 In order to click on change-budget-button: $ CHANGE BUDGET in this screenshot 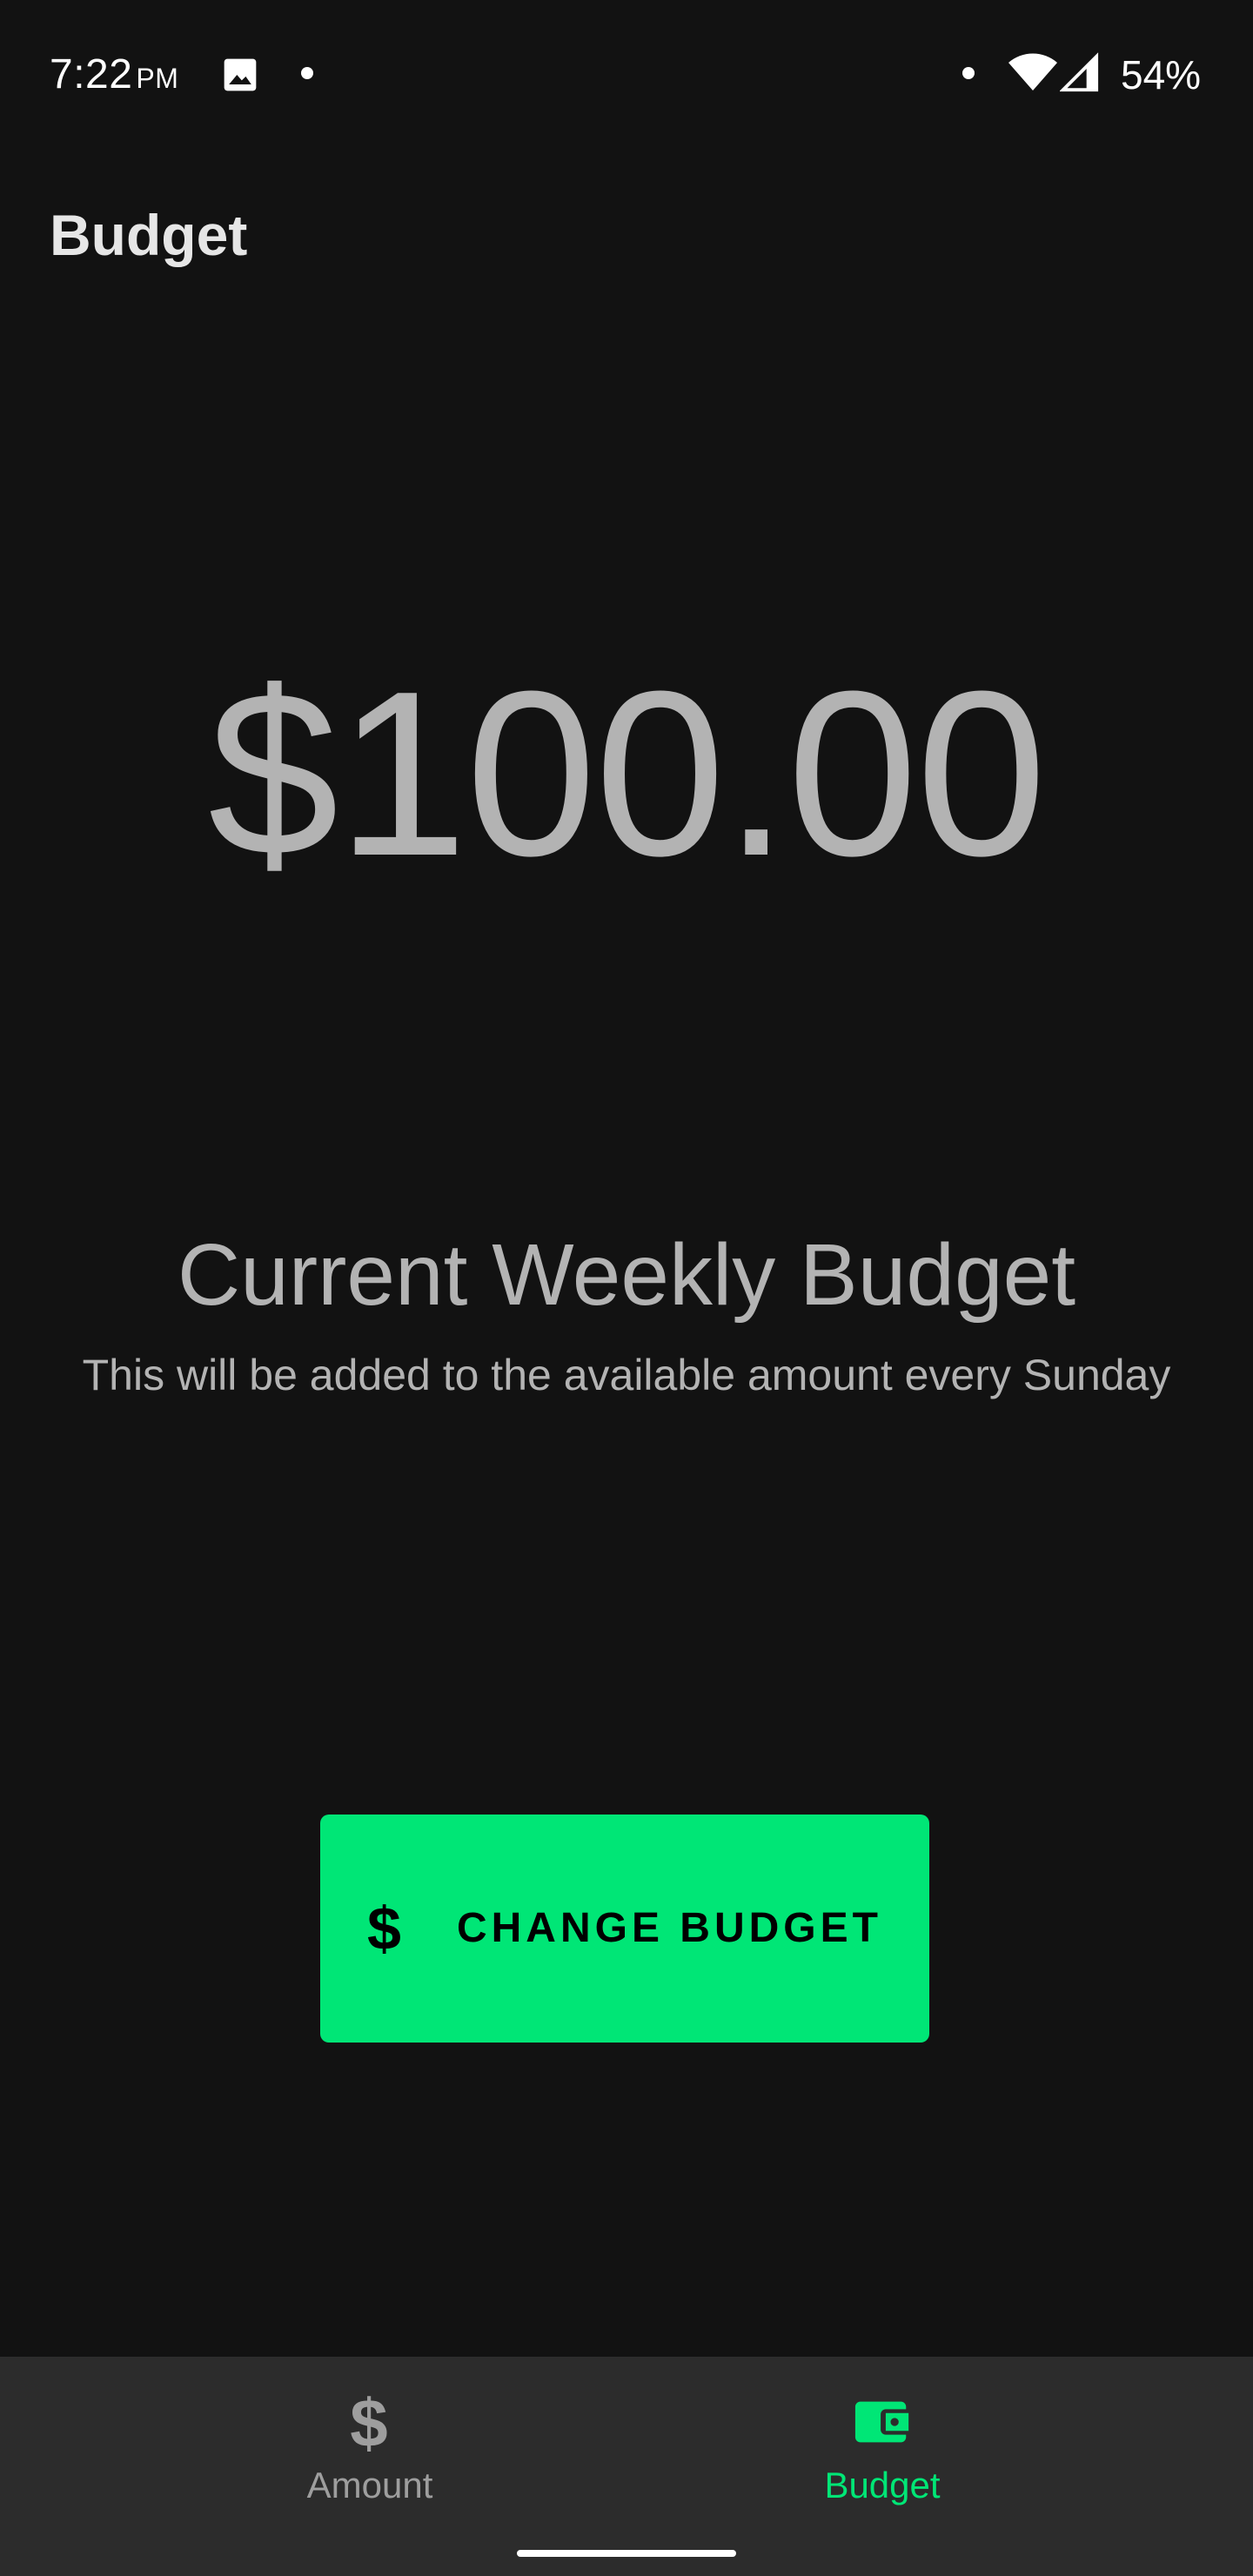, I will do `click(624, 1929)`.